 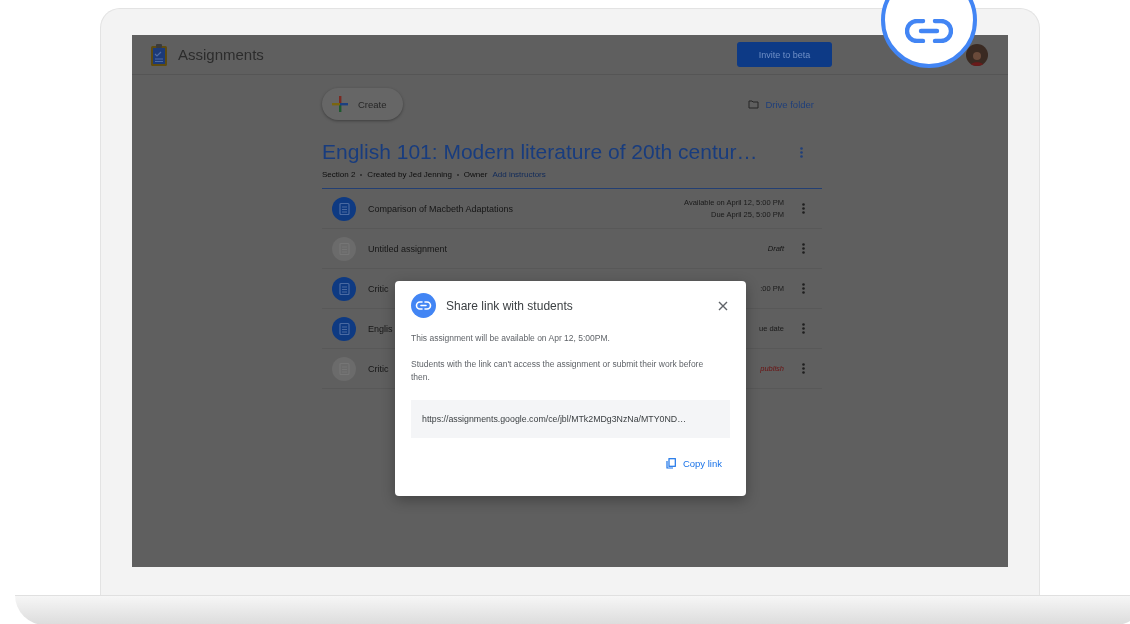 I want to click on avatar, so click(x=977, y=54).